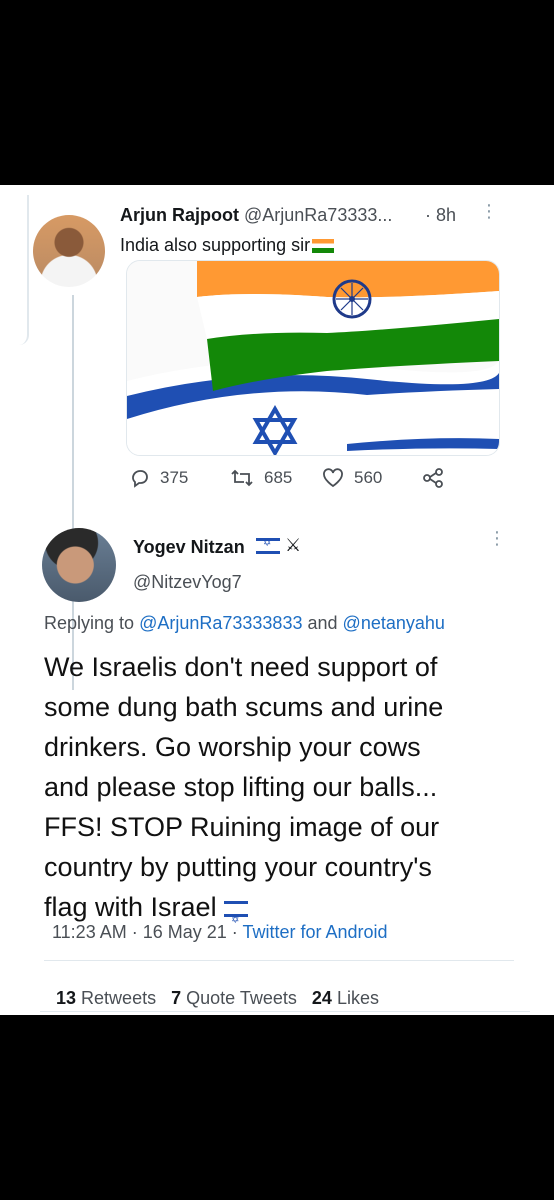 The height and width of the screenshot is (1200, 554). What do you see at coordinates (440, 215) in the screenshot?
I see `tweet-time: · 8h` at bounding box center [440, 215].